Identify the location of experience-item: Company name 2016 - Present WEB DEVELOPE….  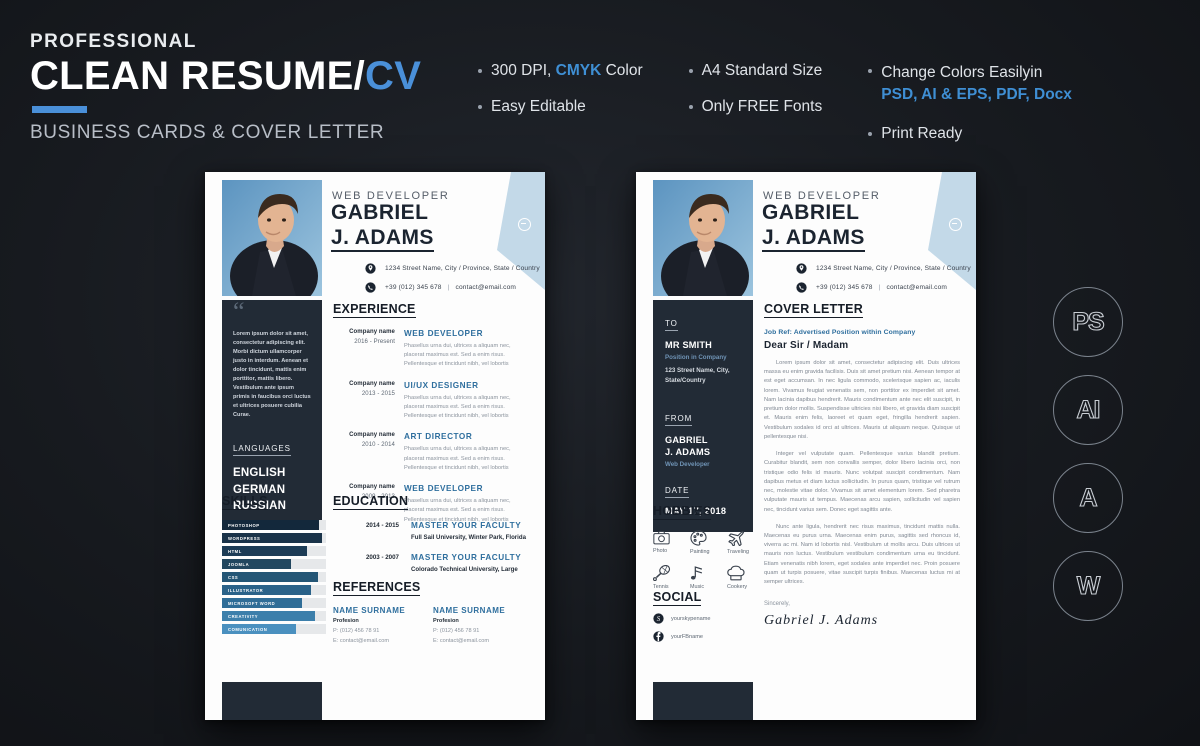
(430, 349).